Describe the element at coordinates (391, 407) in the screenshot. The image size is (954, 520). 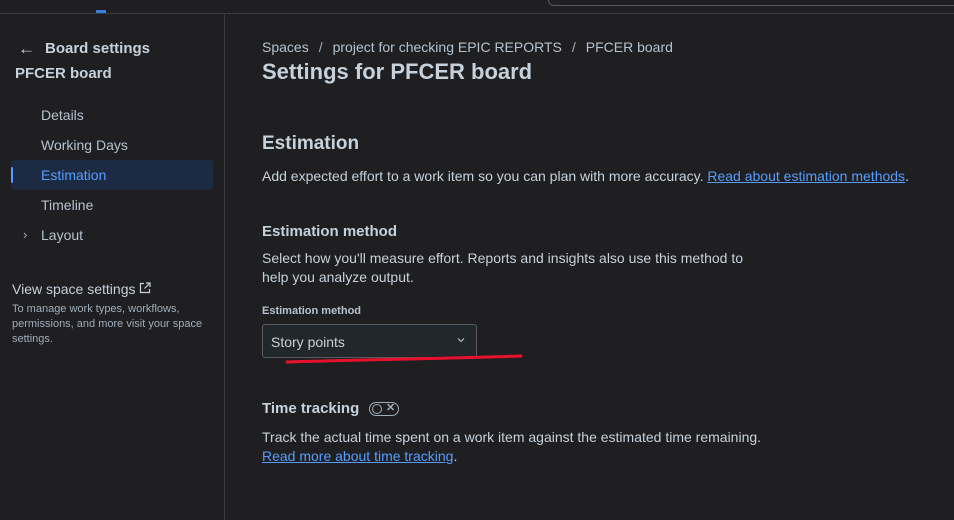
I see `close-icon: ✕` at that location.